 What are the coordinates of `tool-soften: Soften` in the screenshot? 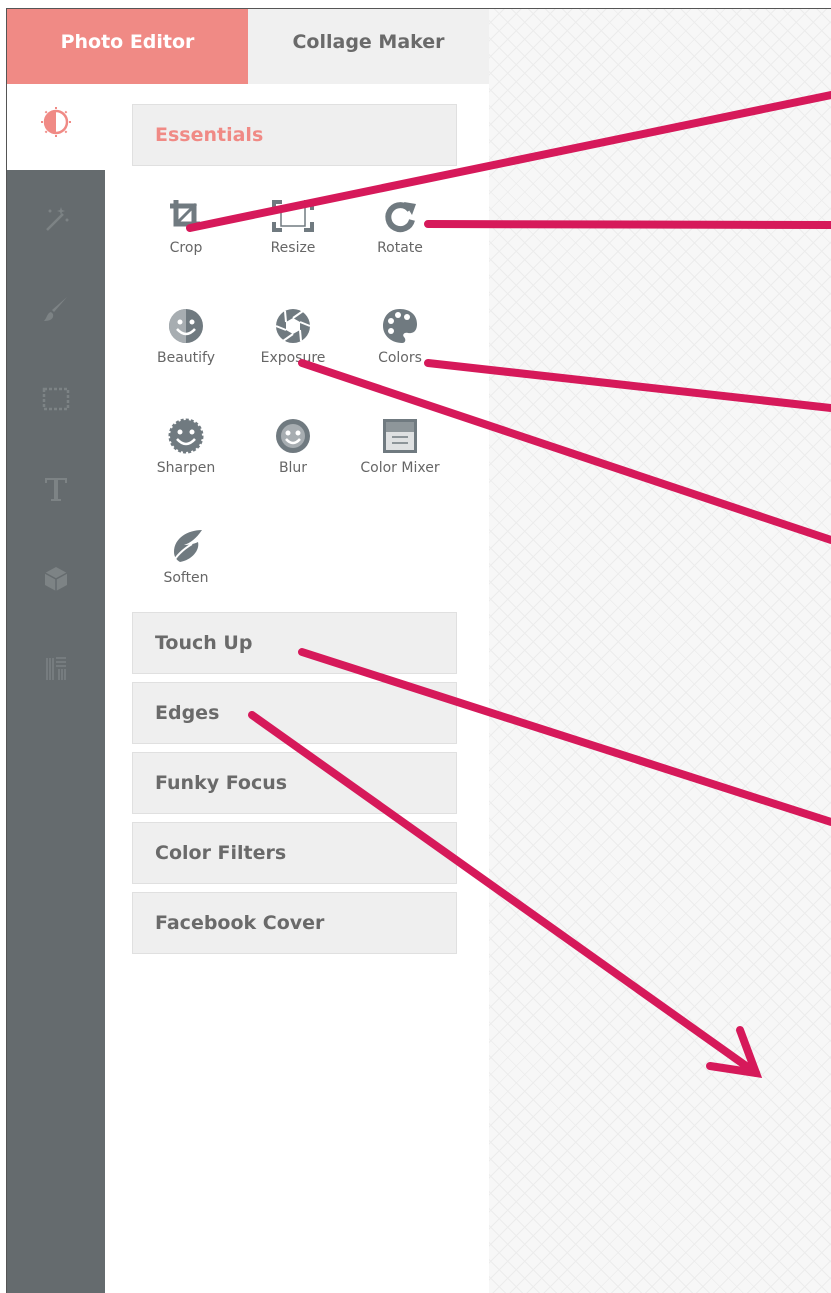 It's located at (186, 562).